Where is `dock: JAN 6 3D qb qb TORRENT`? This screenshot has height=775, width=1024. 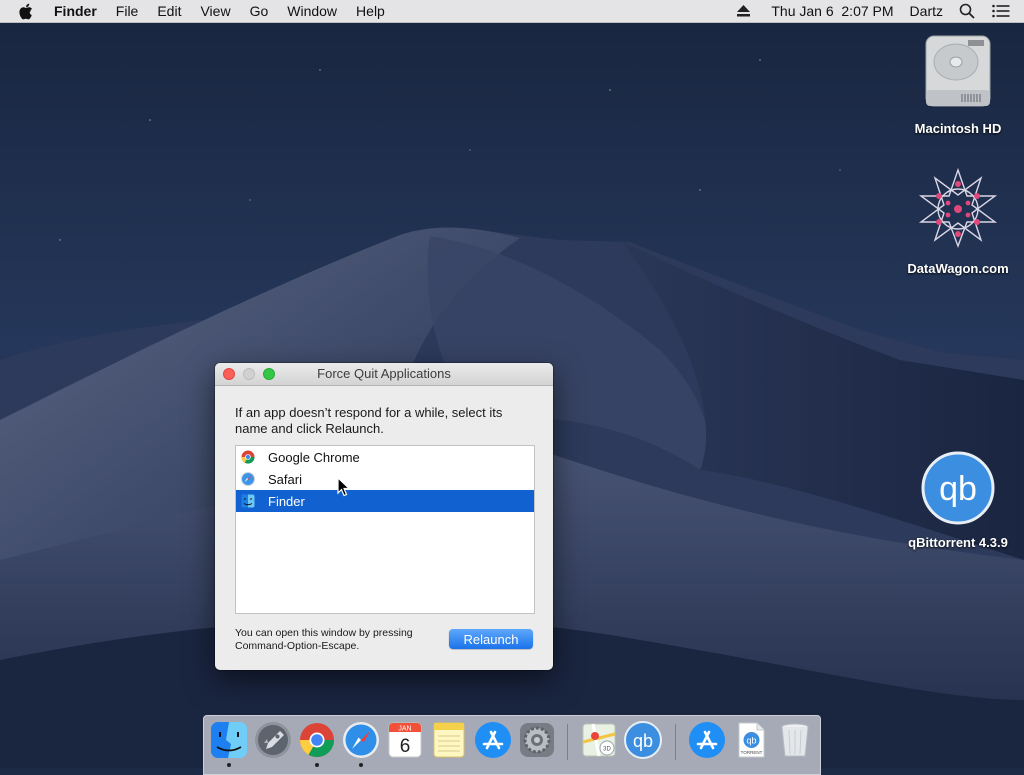 dock: JAN 6 3D qb qb TORRENT is located at coordinates (512, 745).